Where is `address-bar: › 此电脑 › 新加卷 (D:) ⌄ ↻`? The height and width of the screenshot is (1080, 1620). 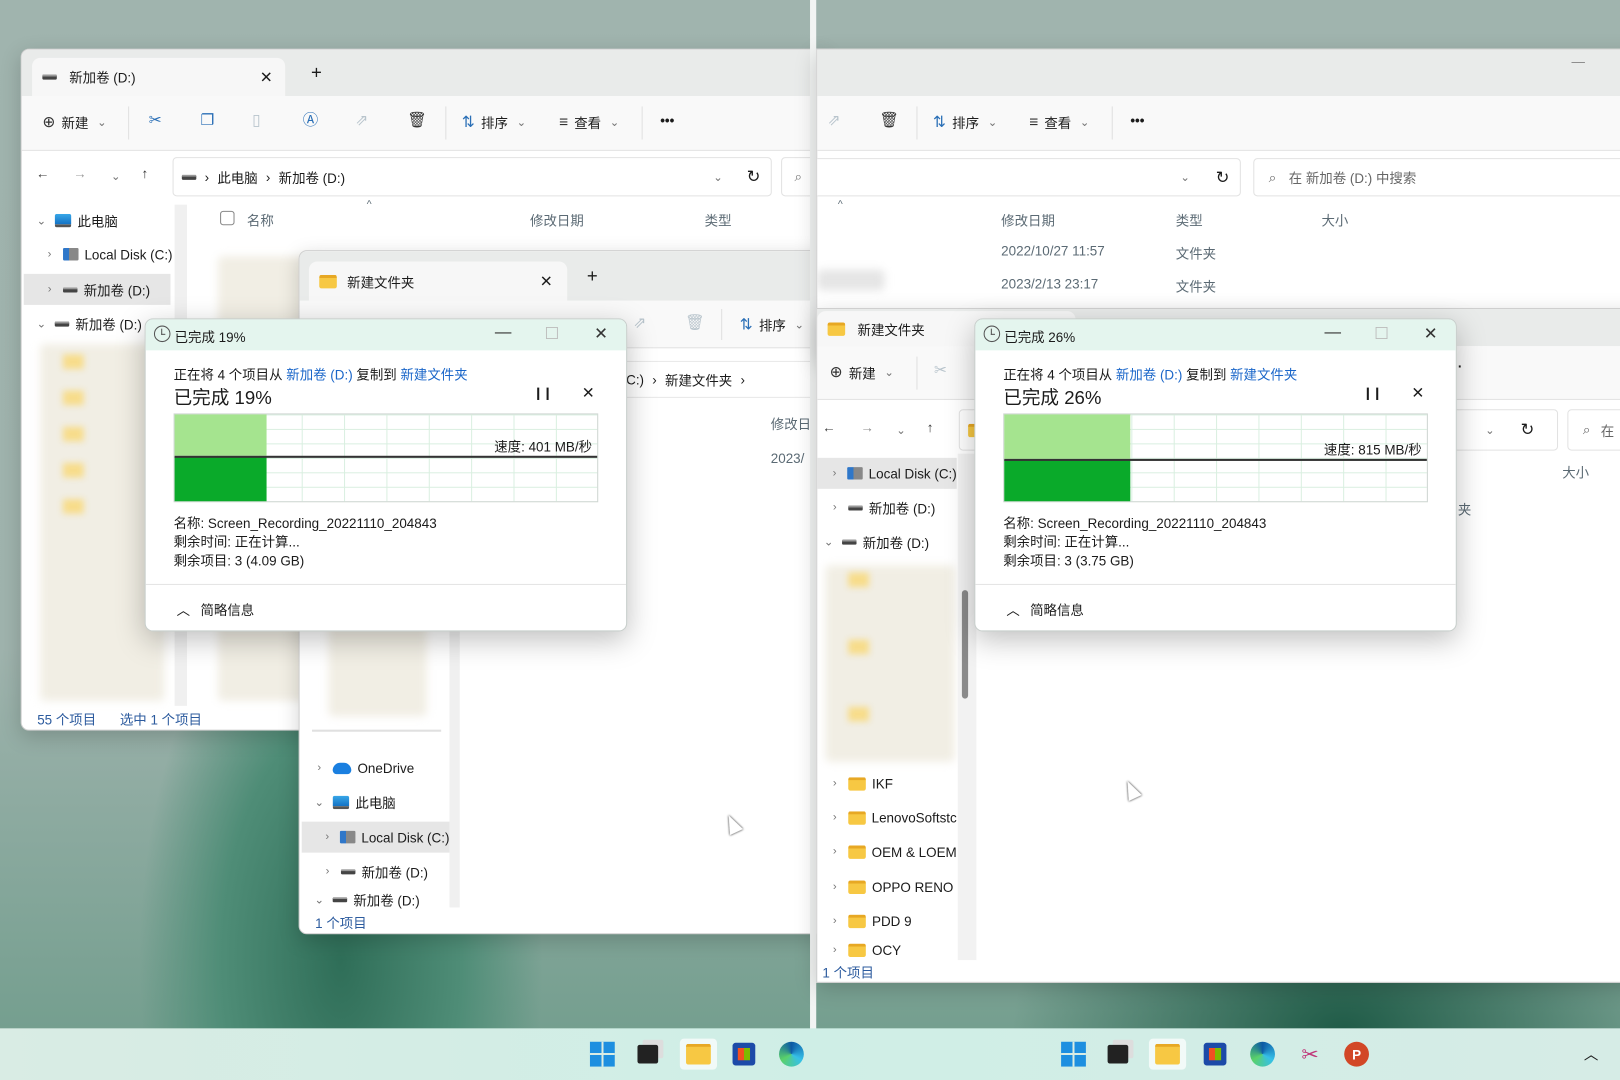
address-bar: › 此电脑 › 新加卷 (D:) ⌄ ↻ is located at coordinates (472, 177).